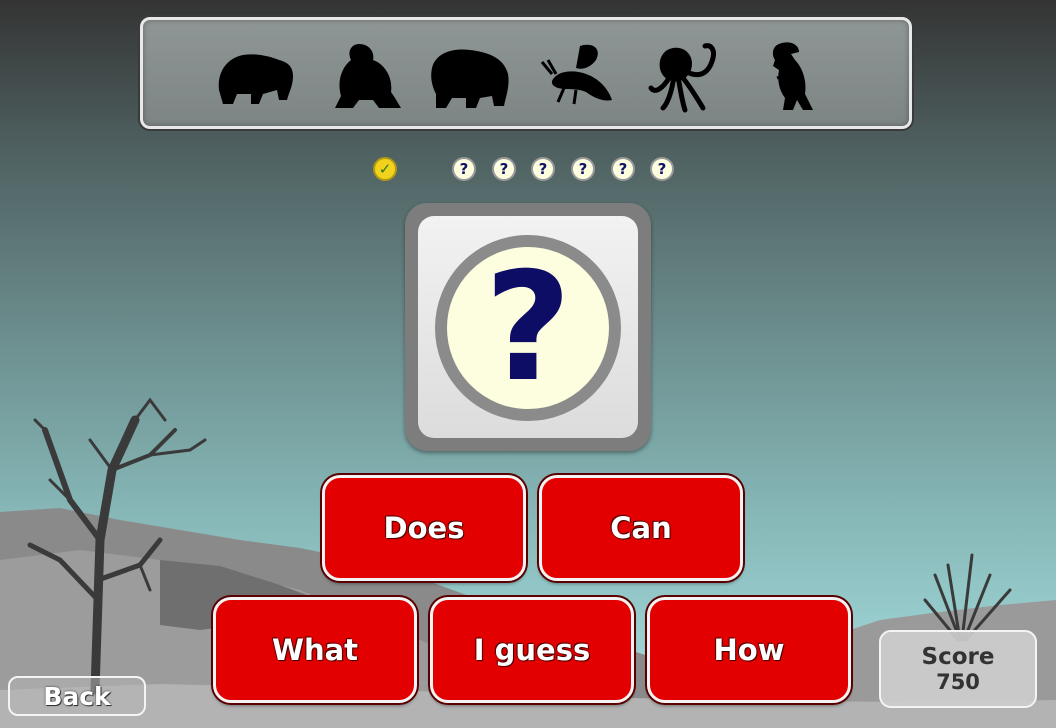 This screenshot has height=728, width=1056. I want to click on animal-silhouette-tray, so click(526, 73).